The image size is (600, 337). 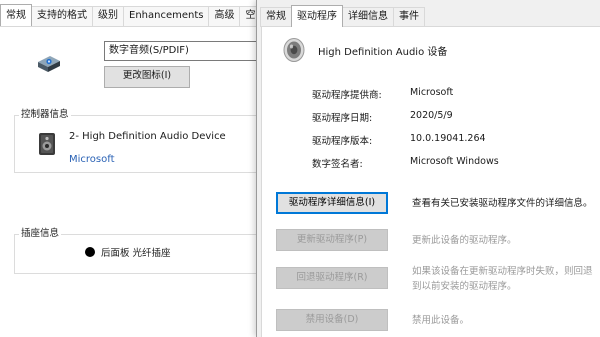 What do you see at coordinates (448, 138) in the screenshot?
I see `driver-version-value: 10.0.19041.264` at bounding box center [448, 138].